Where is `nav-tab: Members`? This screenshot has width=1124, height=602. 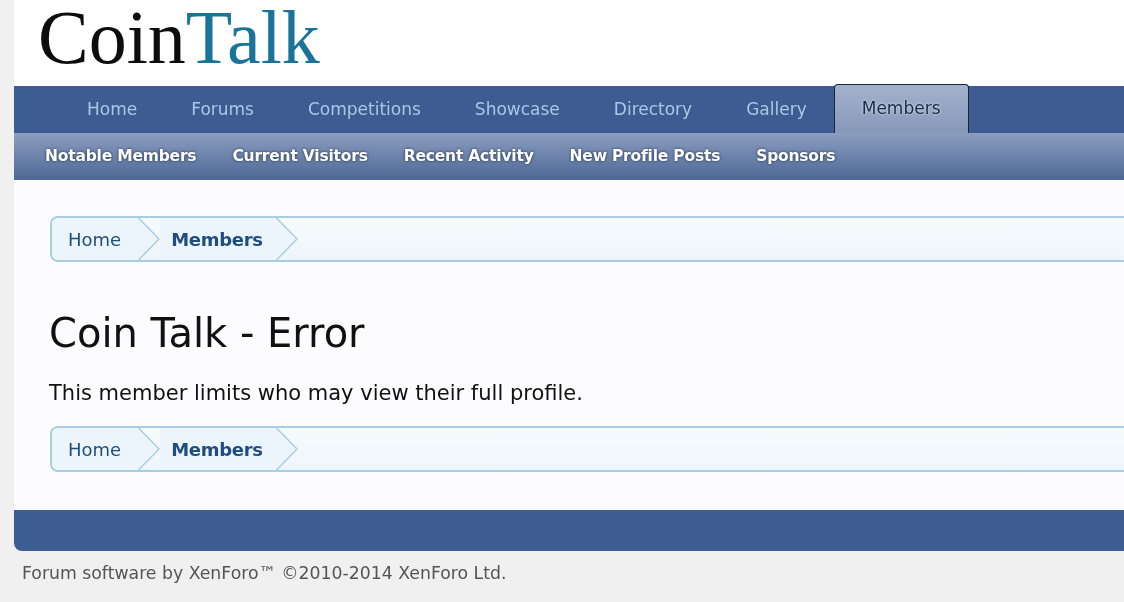
nav-tab: Members is located at coordinates (901, 108).